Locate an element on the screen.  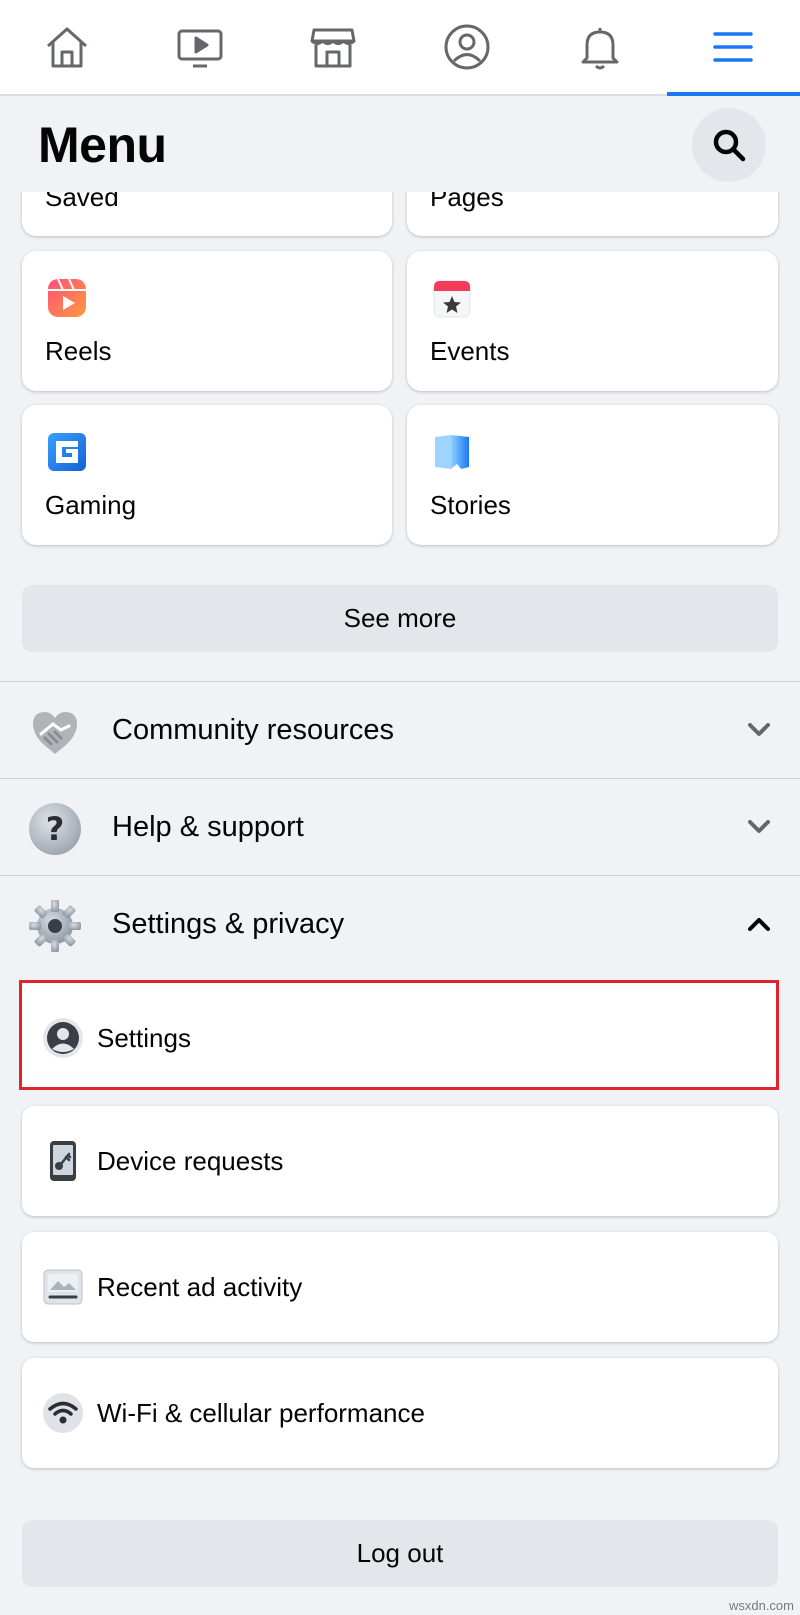
home-icon is located at coordinates (66, 47).